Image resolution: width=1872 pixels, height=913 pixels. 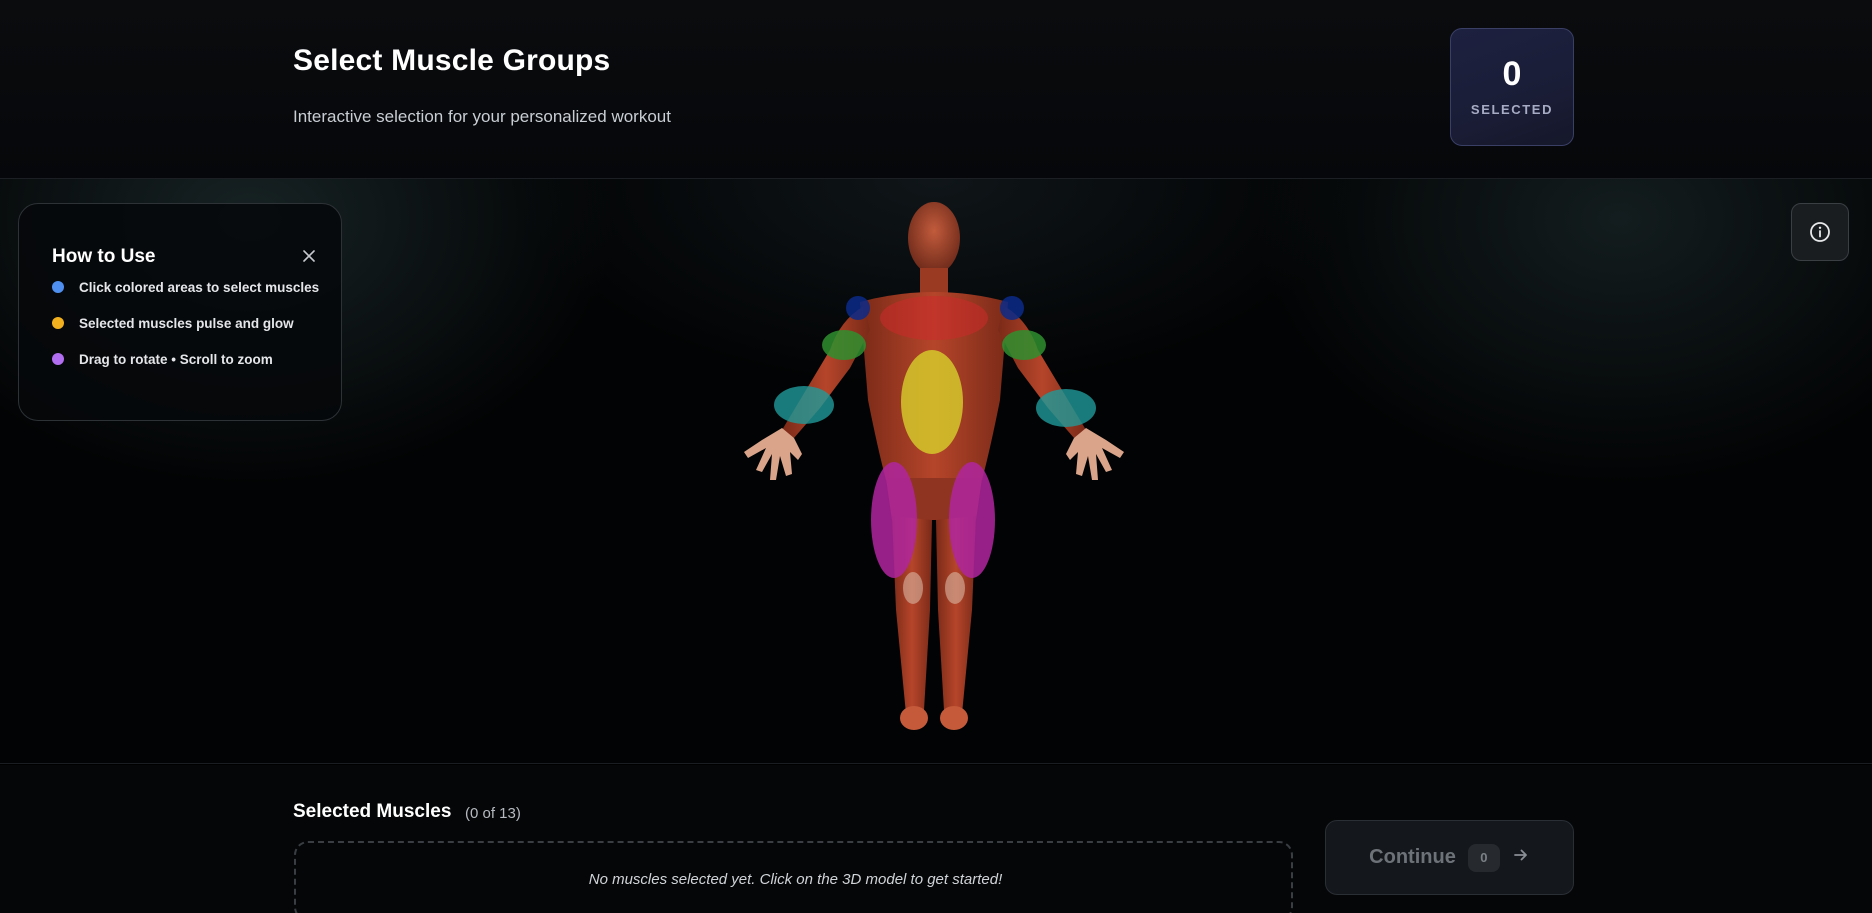 What do you see at coordinates (176, 359) in the screenshot?
I see `how-to-text: Drag to rotate • Scroll to zoom` at bounding box center [176, 359].